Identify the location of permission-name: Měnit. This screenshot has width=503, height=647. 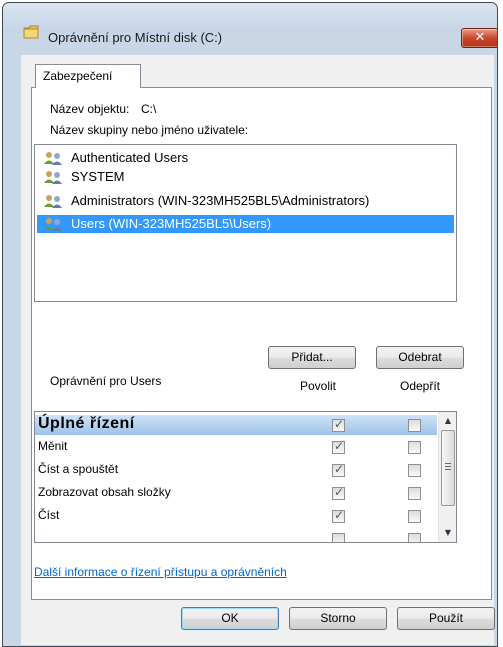
(53, 446).